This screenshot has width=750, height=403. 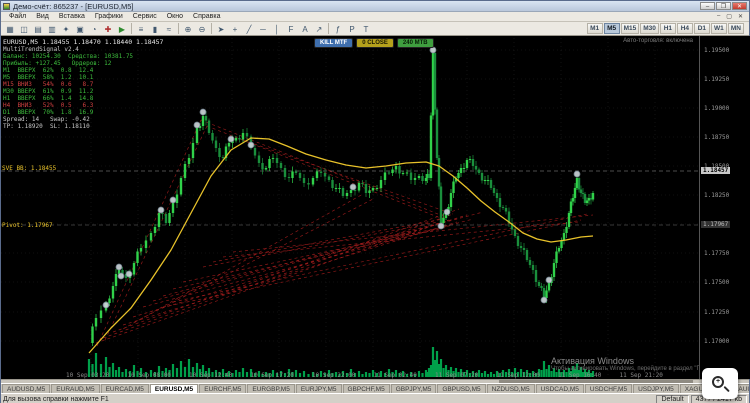 I want to click on window-controls: – ❐ ✕, so click(x=723, y=6).